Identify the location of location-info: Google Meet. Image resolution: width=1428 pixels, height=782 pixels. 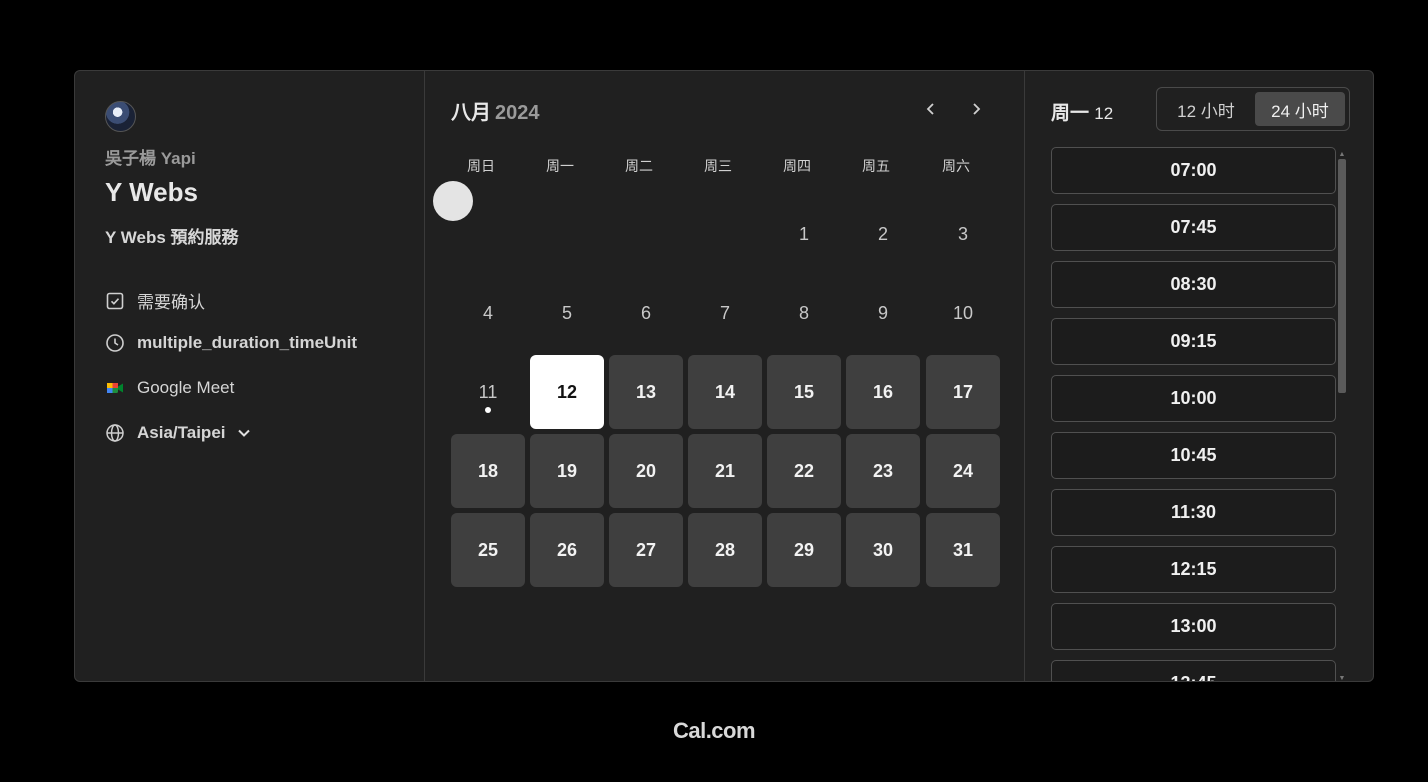
(169, 388).